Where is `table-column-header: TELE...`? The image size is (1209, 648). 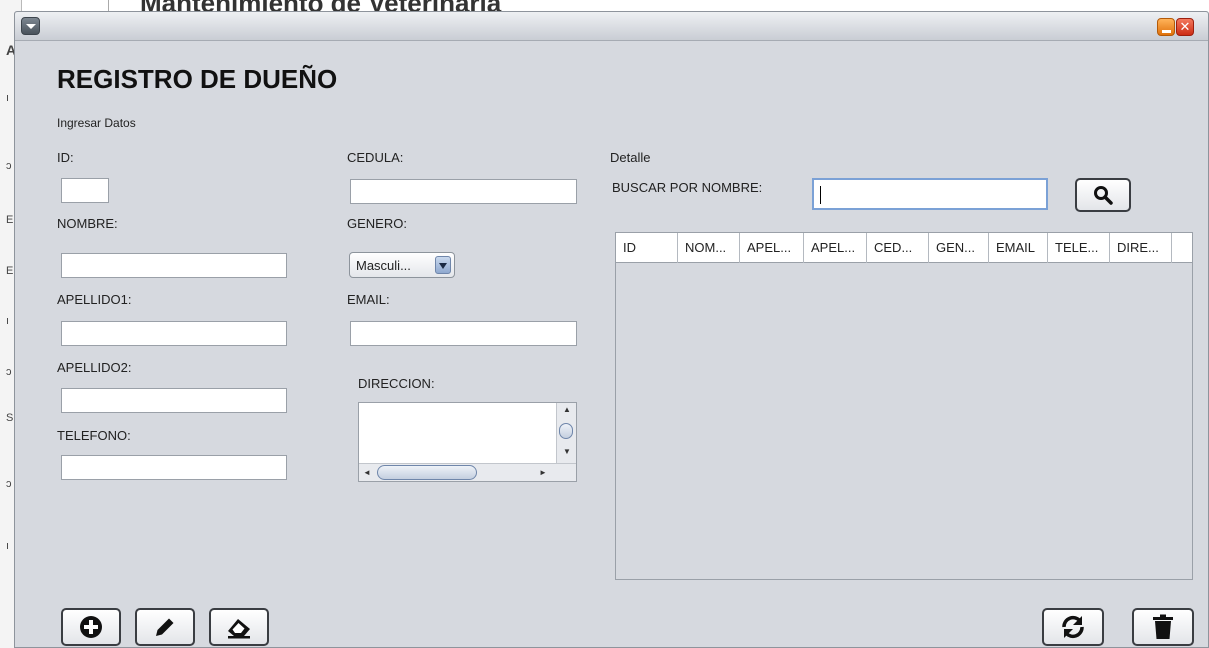 table-column-header: TELE... is located at coordinates (1079, 248).